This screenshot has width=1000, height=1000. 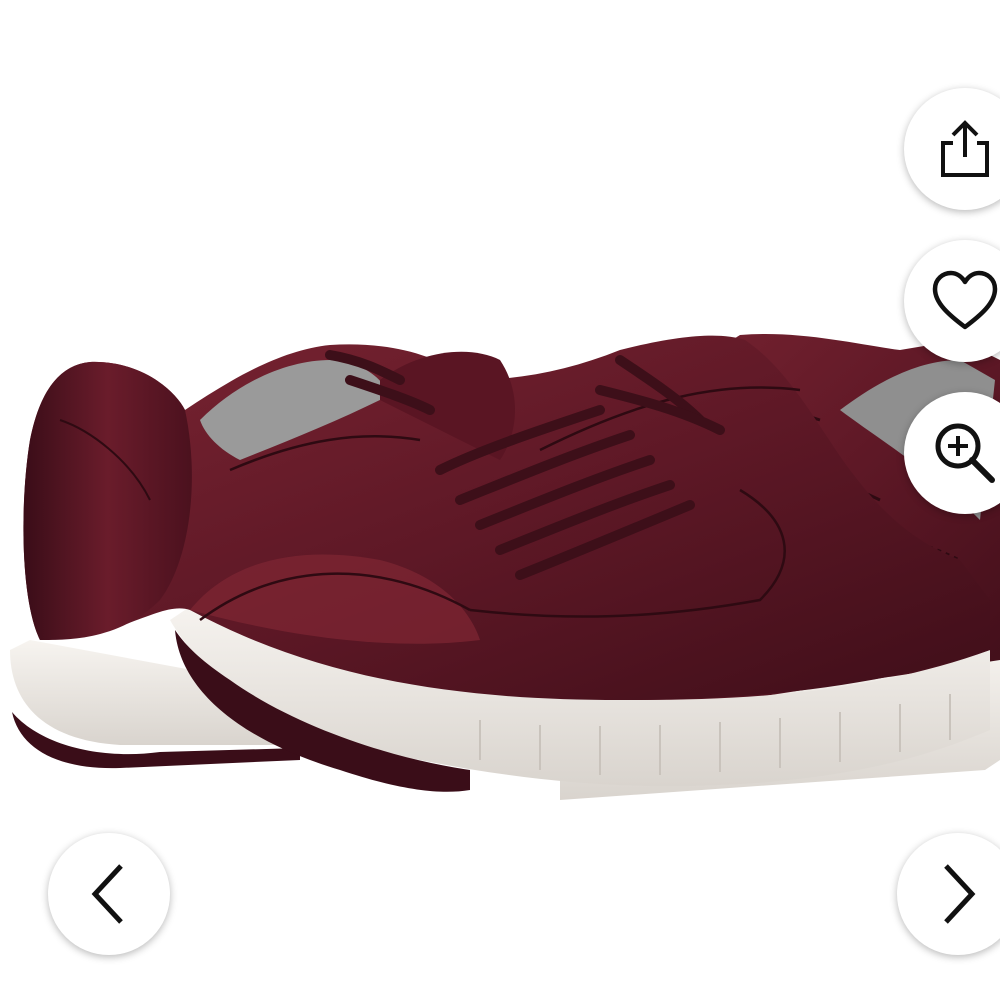 What do you see at coordinates (965, 148) in the screenshot?
I see `share-icon` at bounding box center [965, 148].